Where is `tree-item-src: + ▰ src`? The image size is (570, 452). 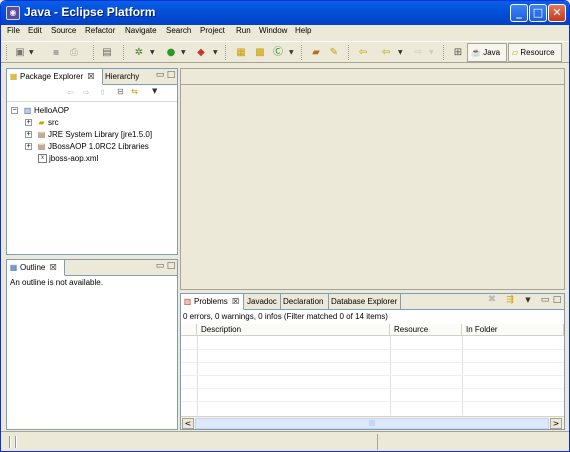
tree-item-src: + ▰ src is located at coordinates (42, 123).